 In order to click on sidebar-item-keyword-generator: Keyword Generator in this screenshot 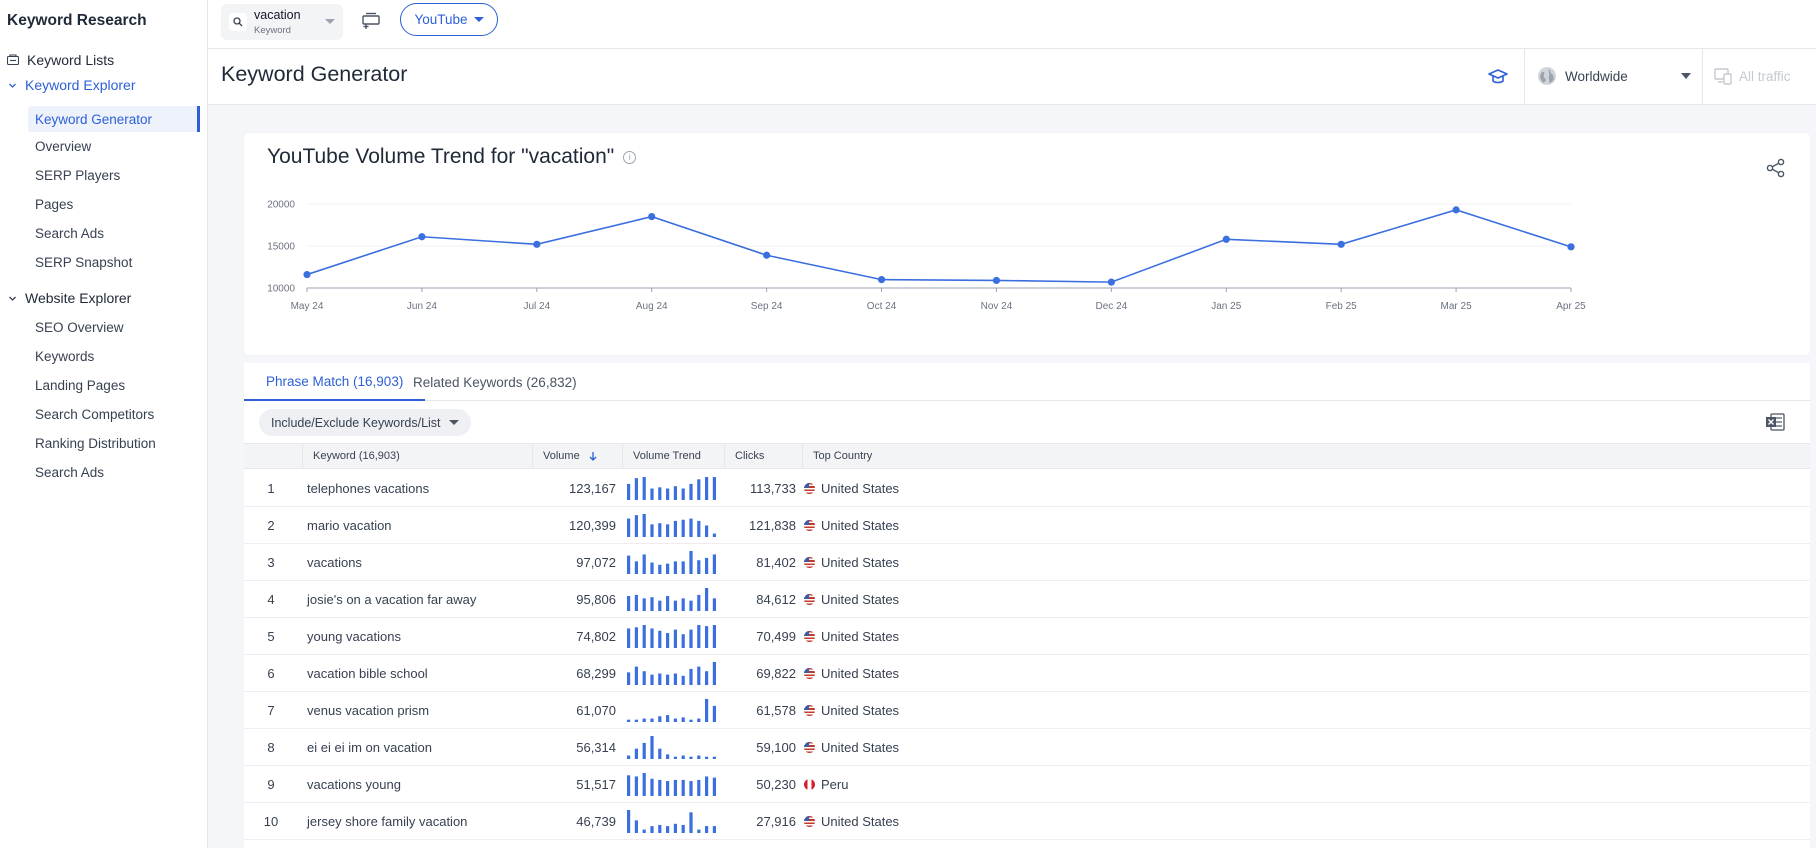, I will do `click(114, 119)`.